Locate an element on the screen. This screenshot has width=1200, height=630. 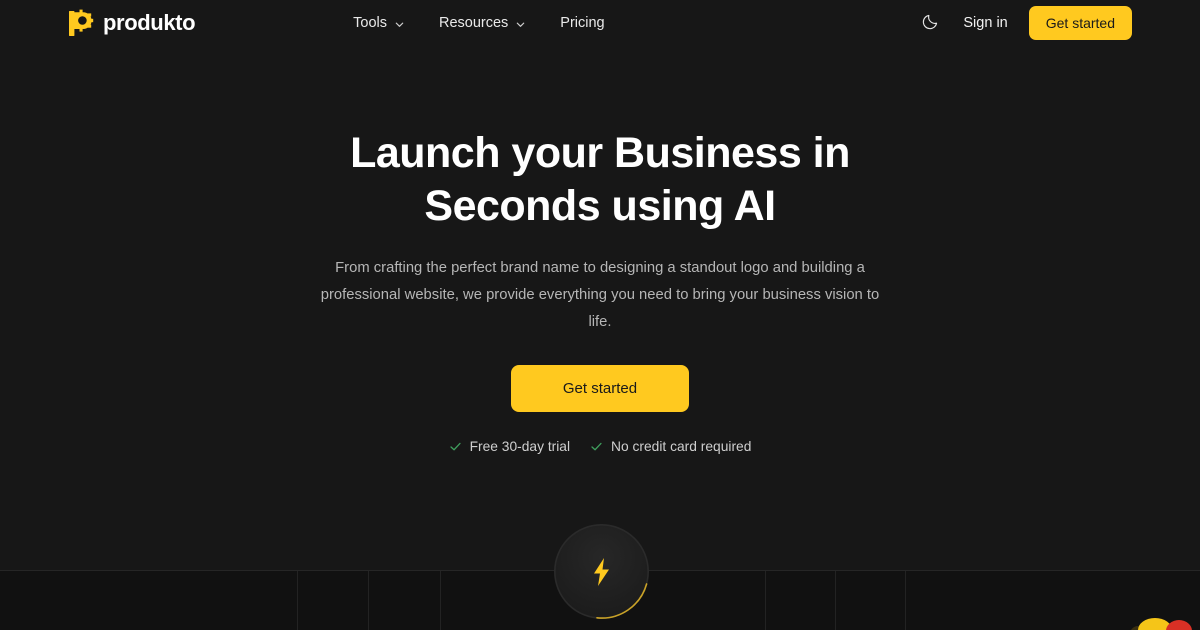
lightning-bolt-icon is located at coordinates (601, 572).